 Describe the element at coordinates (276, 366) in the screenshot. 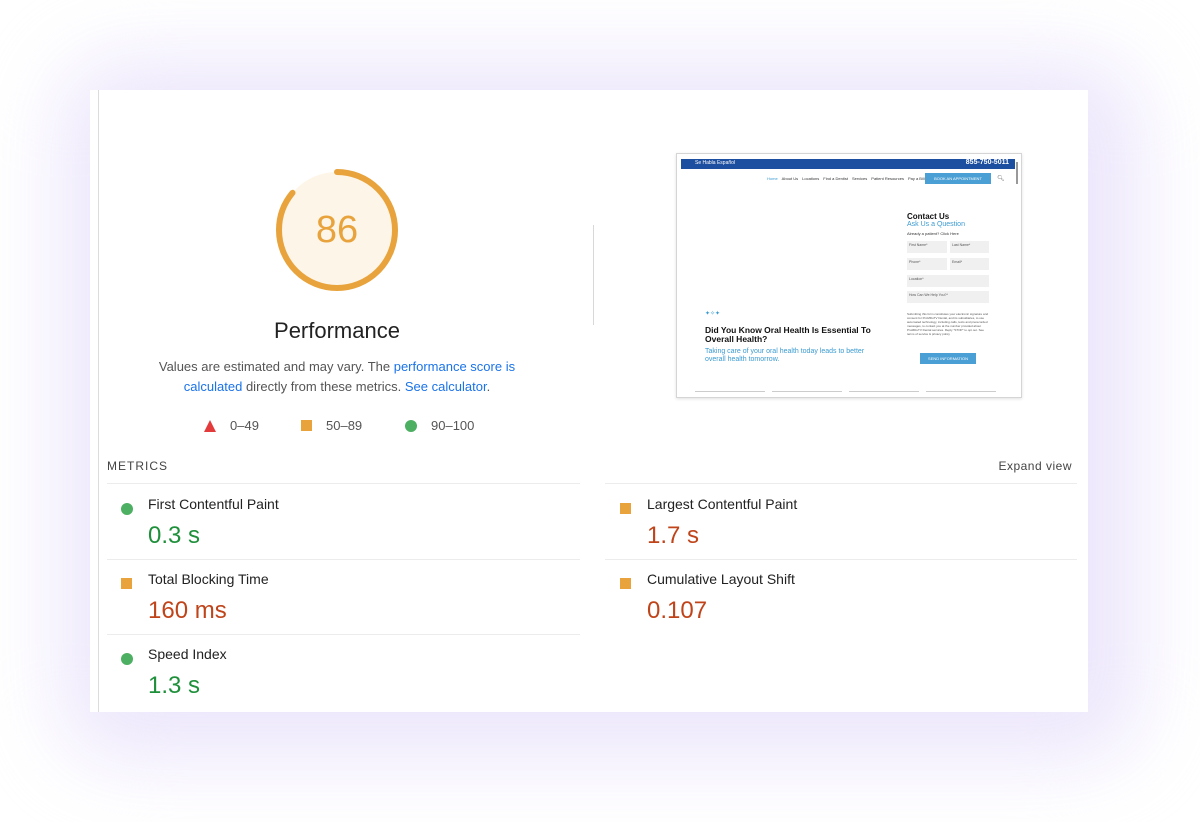

I see `desc-prefix: Values are estimated and may vary. The` at that location.